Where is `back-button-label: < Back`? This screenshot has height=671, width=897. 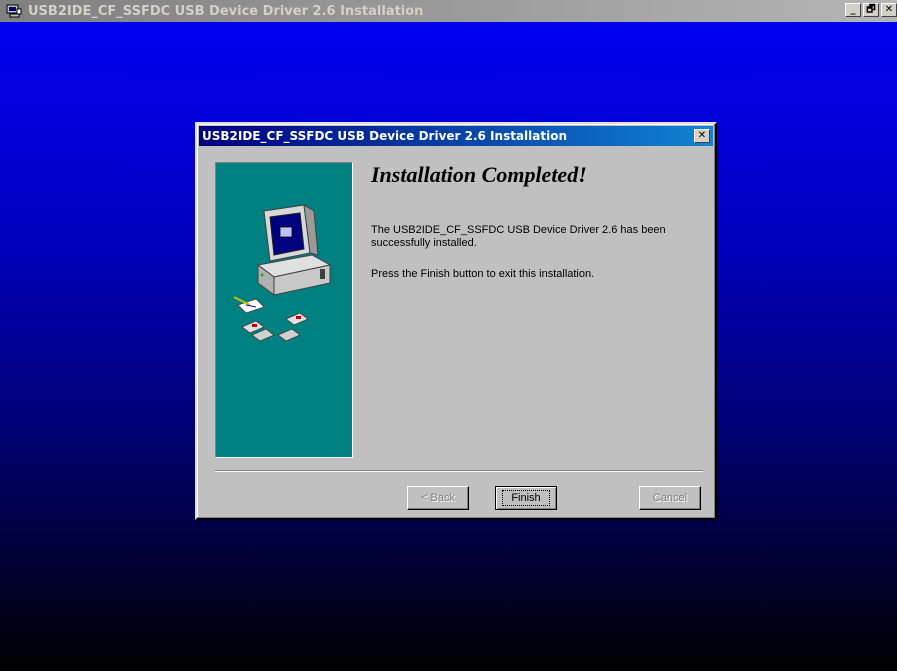 back-button-label: < Back is located at coordinates (438, 498).